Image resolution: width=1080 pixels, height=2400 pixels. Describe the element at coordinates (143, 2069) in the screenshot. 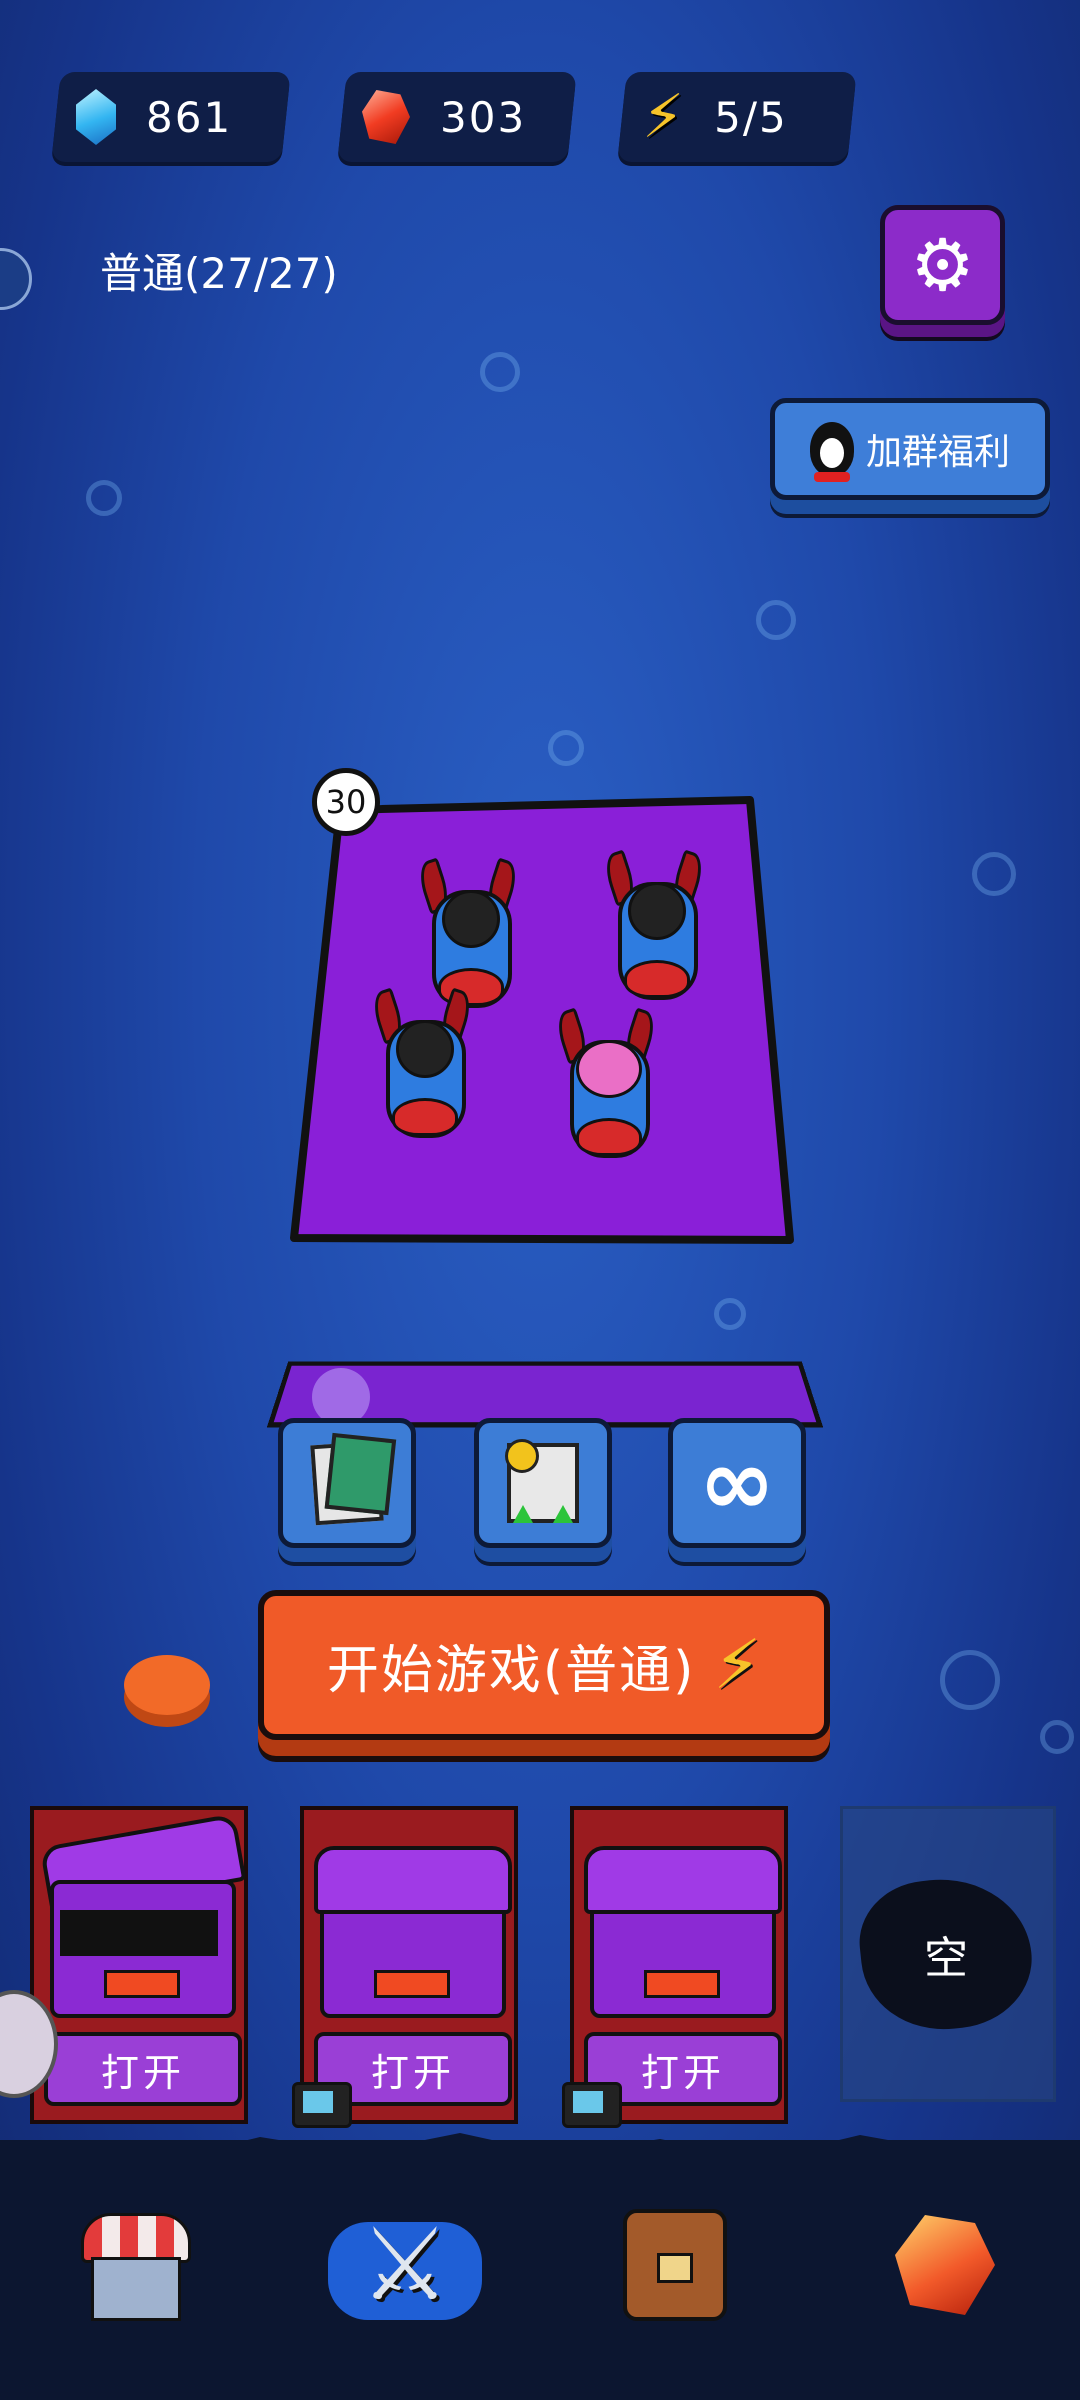

I see `chest-open-button: 打开` at that location.